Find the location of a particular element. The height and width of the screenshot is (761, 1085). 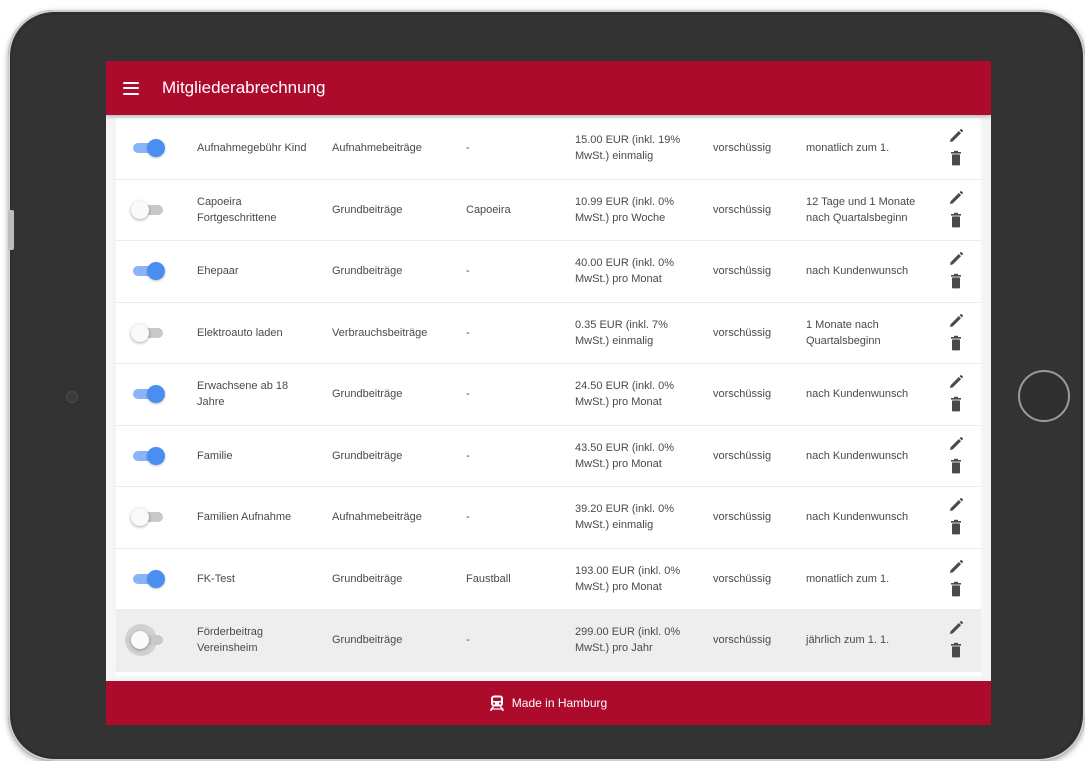

fee-group: Verbrauchsbeiträge is located at coordinates (380, 332).